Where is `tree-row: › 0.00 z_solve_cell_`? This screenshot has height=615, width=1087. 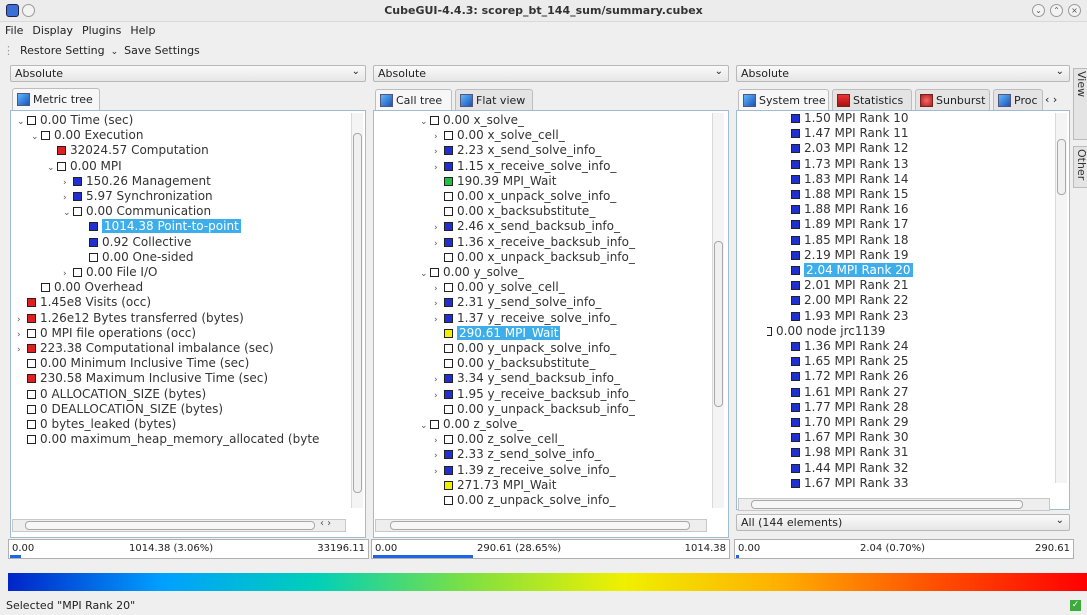 tree-row: › 0.00 z_solve_cell_ is located at coordinates (499, 439).